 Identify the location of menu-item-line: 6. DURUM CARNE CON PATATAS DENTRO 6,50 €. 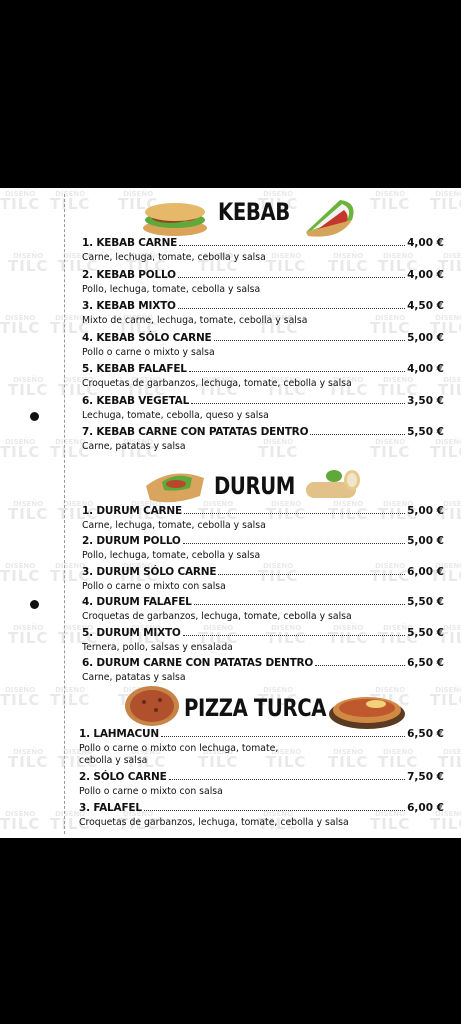
(263, 664).